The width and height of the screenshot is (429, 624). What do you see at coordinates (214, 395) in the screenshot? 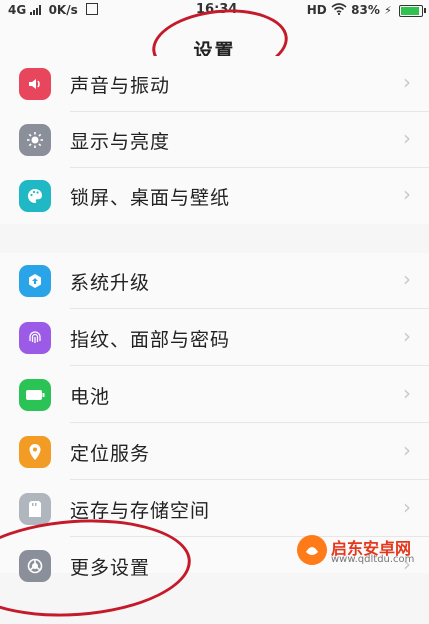
I see `settings-item-battery: 电池 ›` at bounding box center [214, 395].